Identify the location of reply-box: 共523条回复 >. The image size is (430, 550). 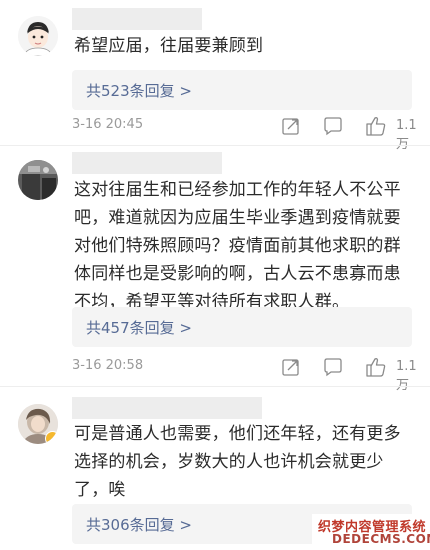
(242, 90).